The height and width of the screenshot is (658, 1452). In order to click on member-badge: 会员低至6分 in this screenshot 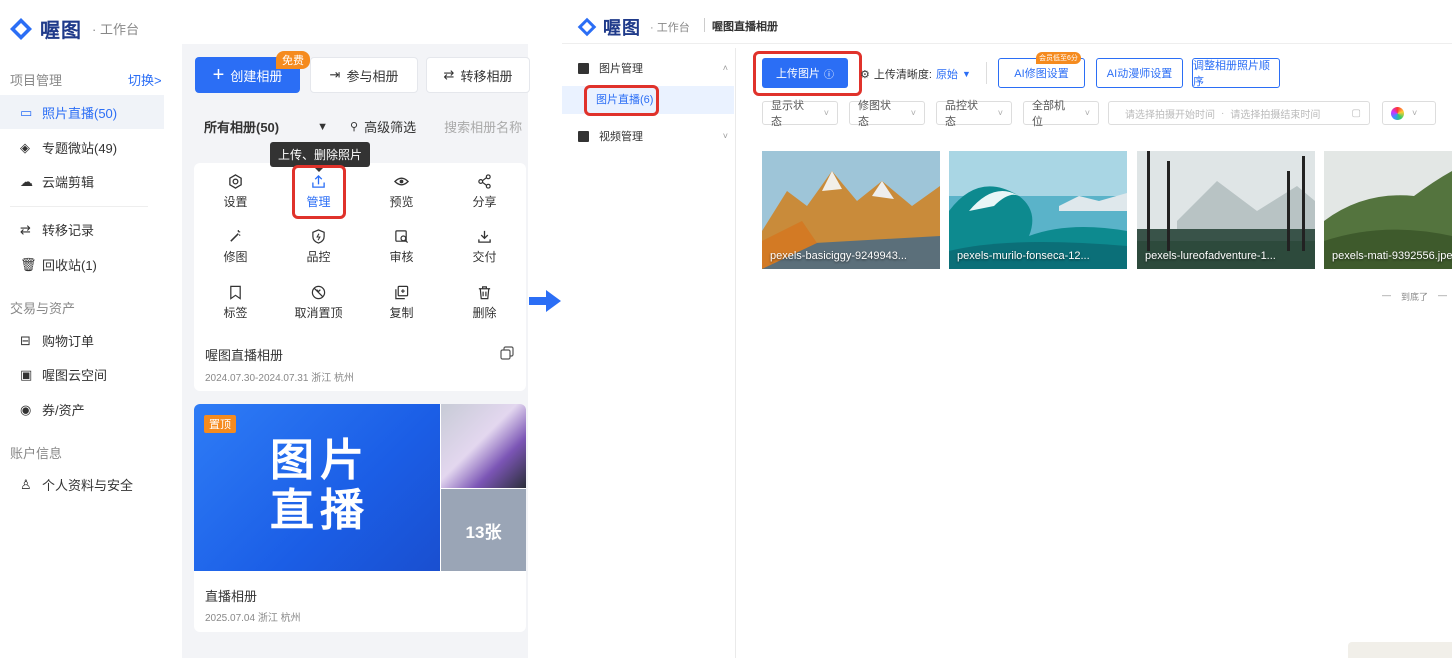, I will do `click(1058, 58)`.